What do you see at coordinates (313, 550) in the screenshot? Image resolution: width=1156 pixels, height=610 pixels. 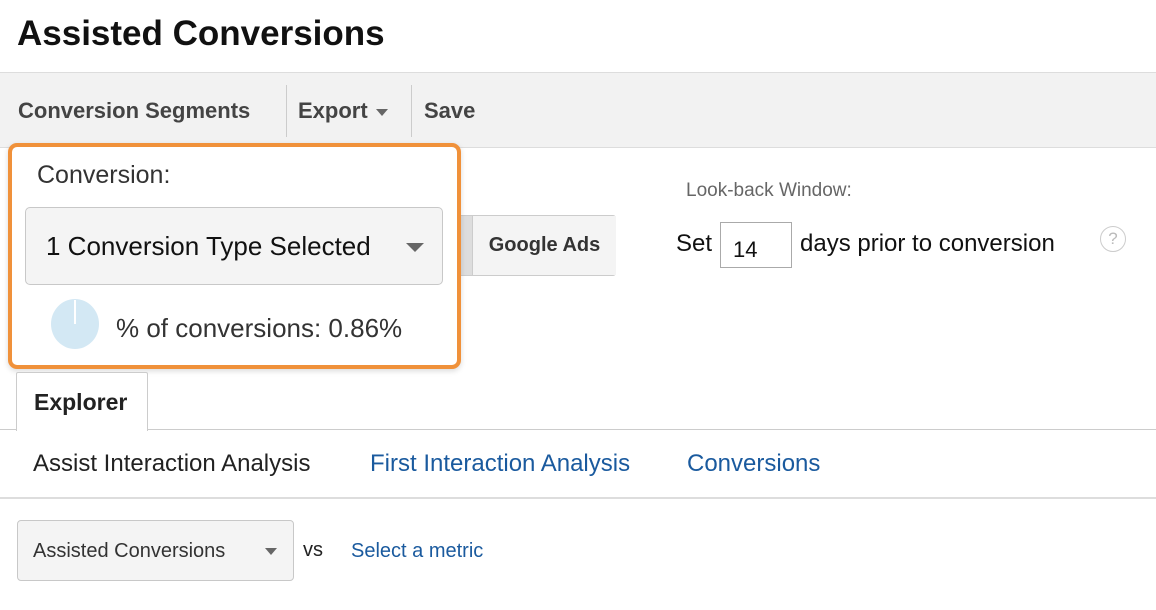 I see `vs-label: vs` at bounding box center [313, 550].